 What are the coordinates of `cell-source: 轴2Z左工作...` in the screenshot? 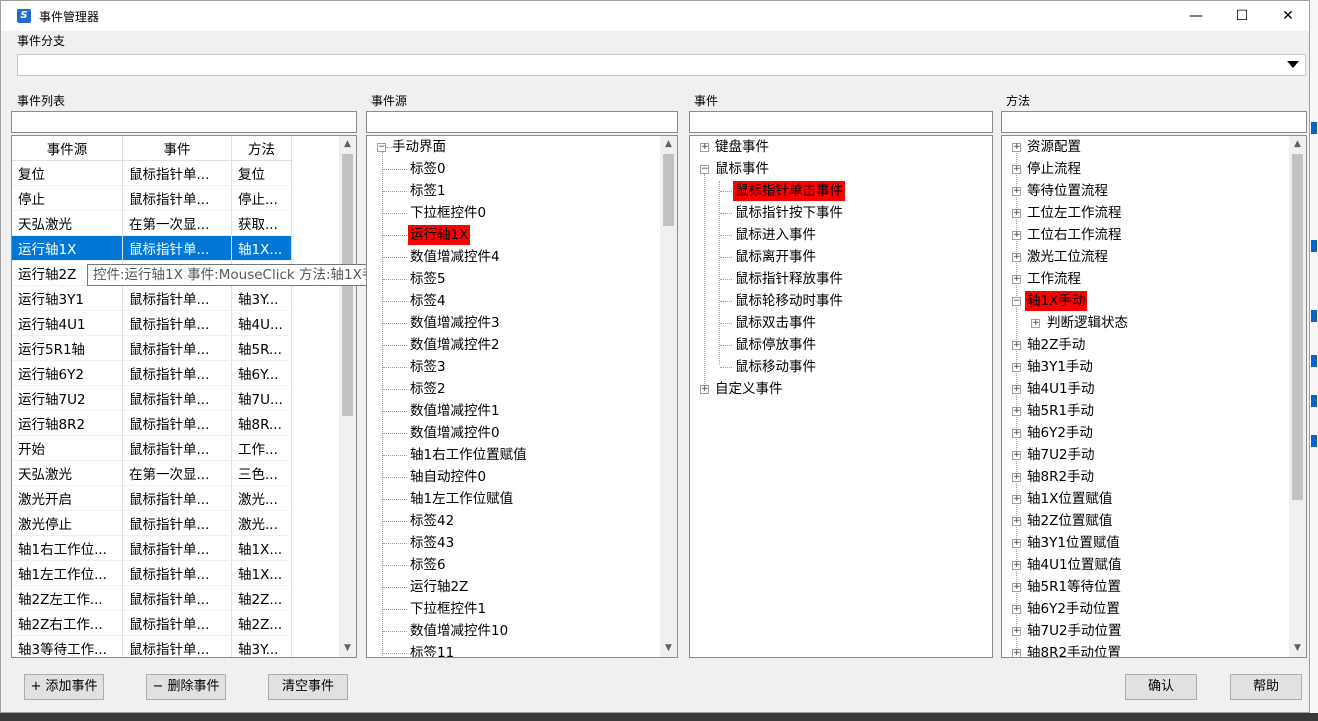 It's located at (67, 598).